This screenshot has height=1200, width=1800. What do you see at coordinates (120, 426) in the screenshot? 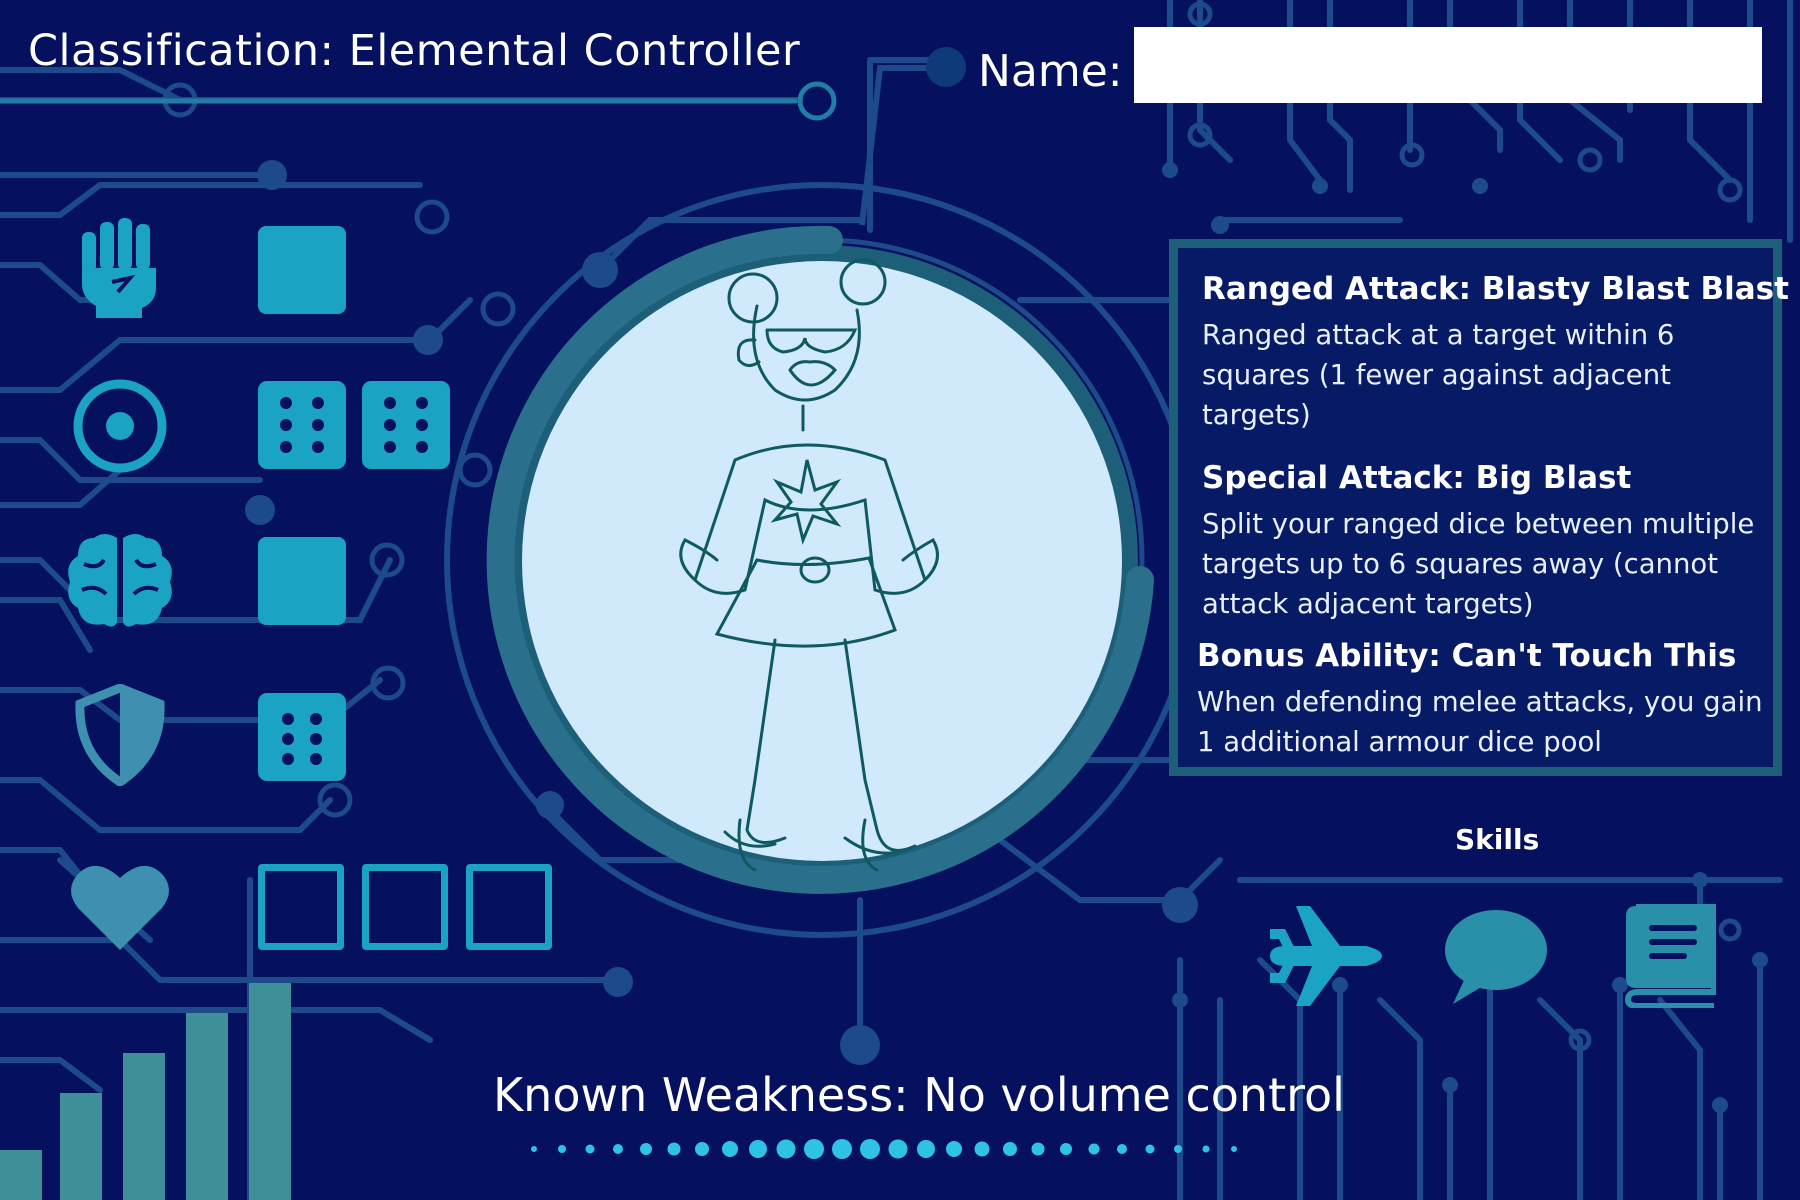
I see `target-icon` at bounding box center [120, 426].